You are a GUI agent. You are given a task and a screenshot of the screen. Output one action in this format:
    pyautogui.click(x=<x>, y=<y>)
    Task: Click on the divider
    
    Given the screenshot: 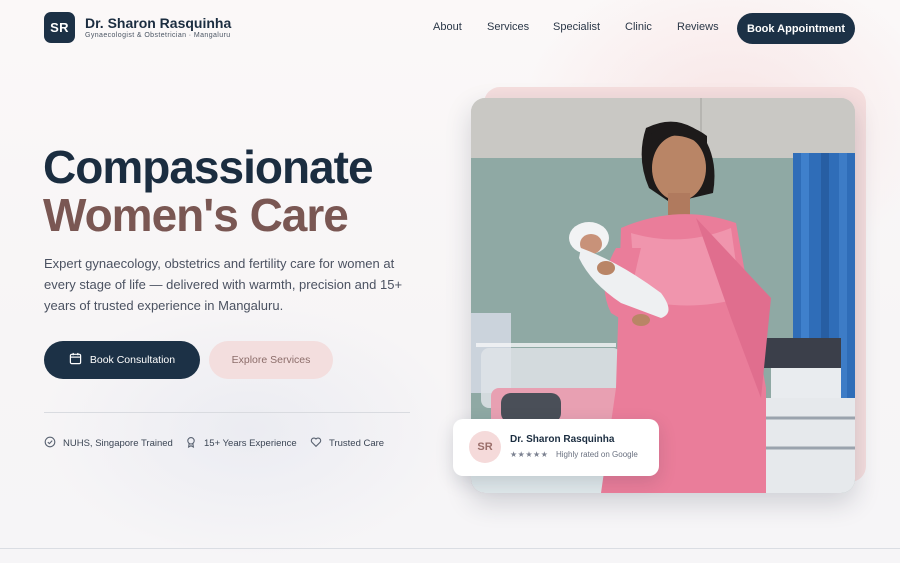 What is the action you would take?
    pyautogui.click(x=227, y=412)
    